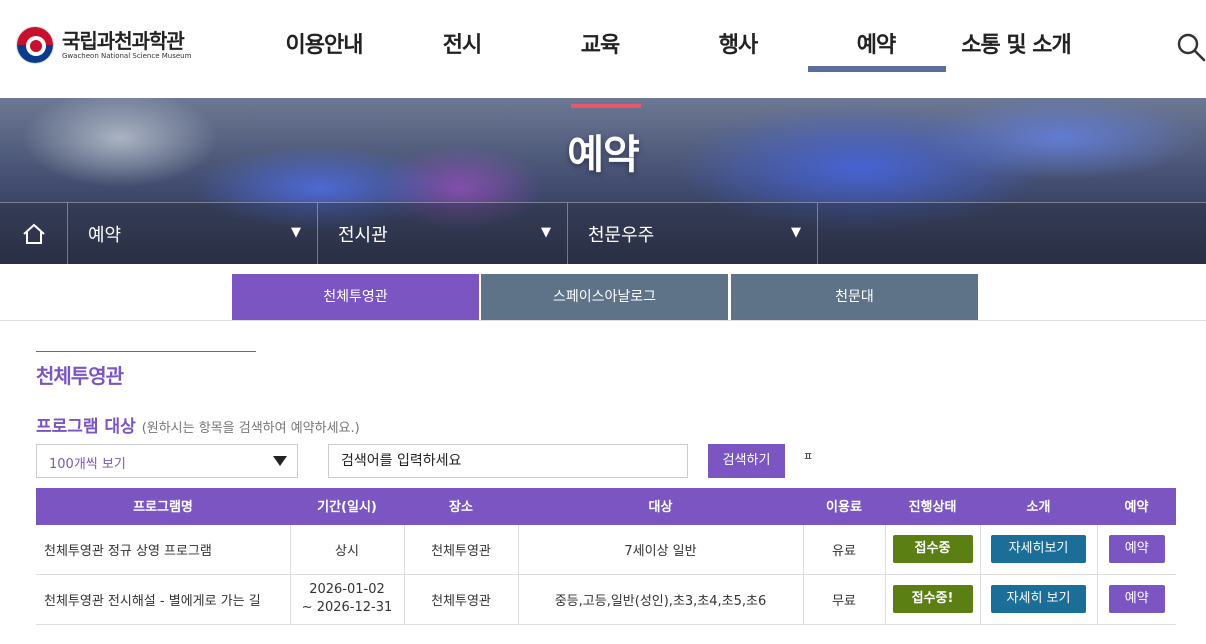  What do you see at coordinates (167, 461) in the screenshot?
I see `page-size-select: 100개씩 보기` at bounding box center [167, 461].